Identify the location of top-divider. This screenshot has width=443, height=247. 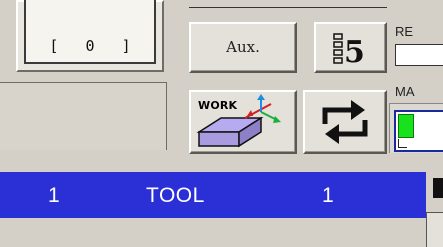
(288, 4).